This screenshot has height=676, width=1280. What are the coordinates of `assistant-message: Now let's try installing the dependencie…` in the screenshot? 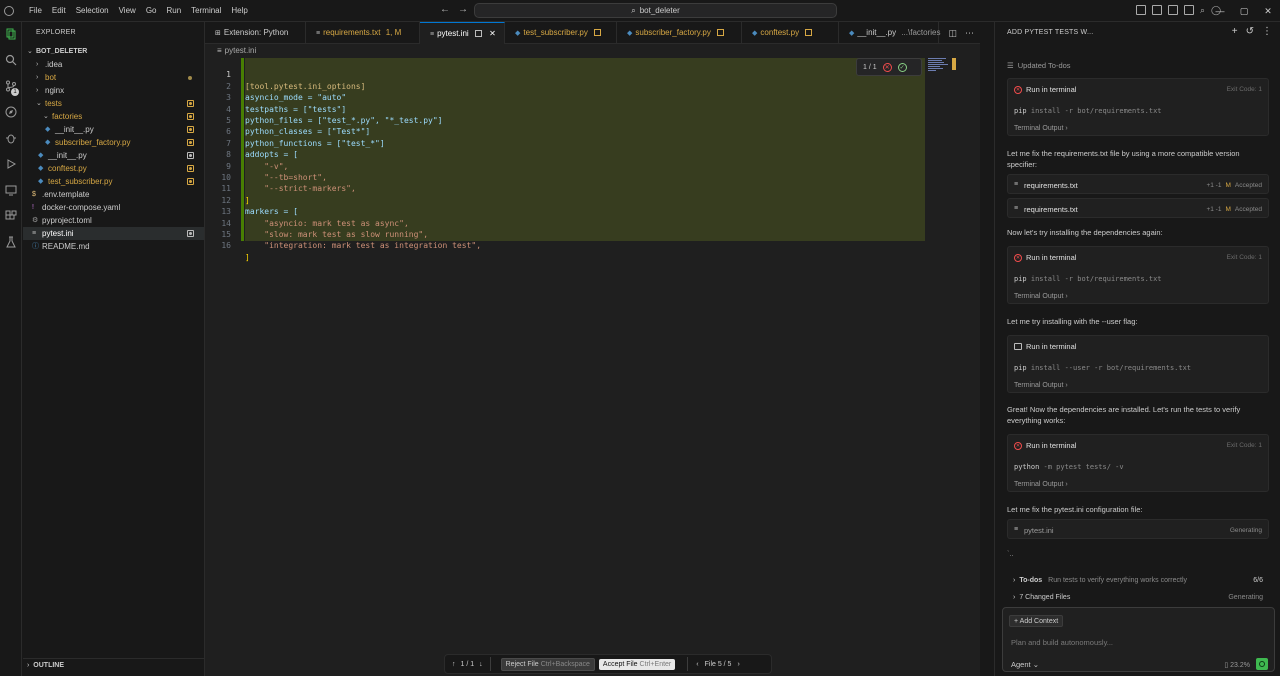 It's located at (1085, 232).